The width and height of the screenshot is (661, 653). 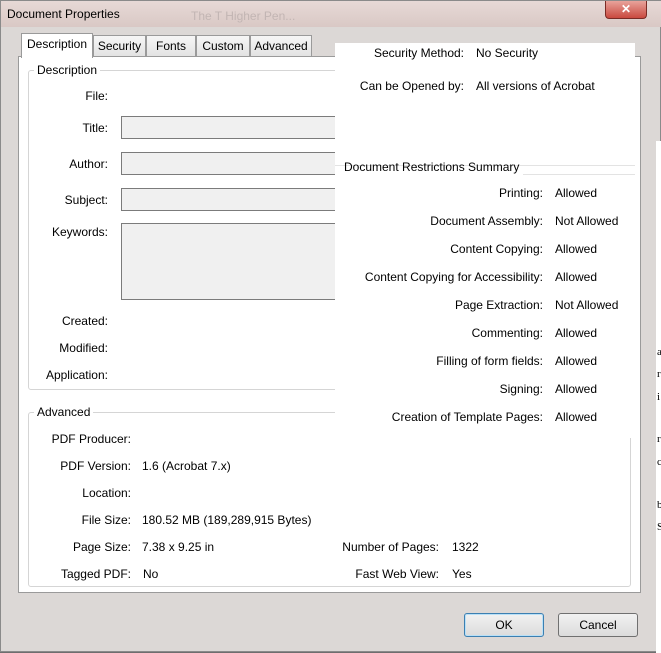 What do you see at coordinates (95, 466) in the screenshot?
I see `pdf-version-label: PDF Version:` at bounding box center [95, 466].